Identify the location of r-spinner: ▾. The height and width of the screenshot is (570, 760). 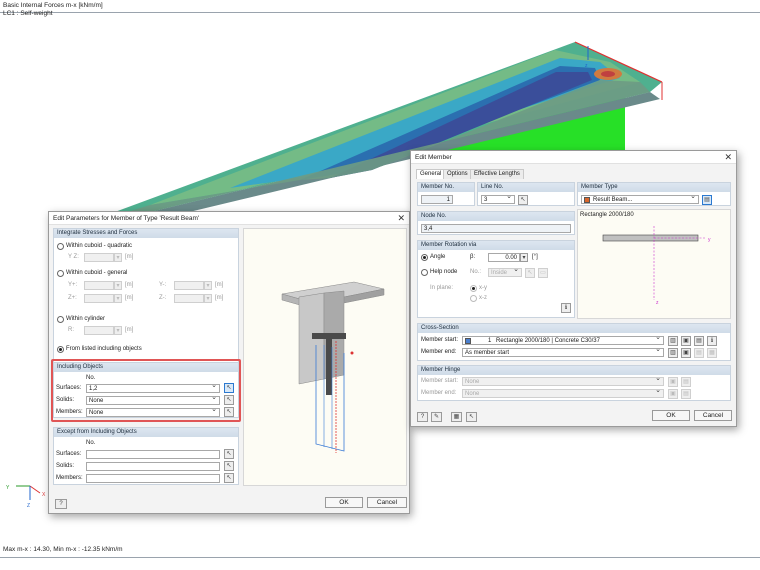
(118, 330).